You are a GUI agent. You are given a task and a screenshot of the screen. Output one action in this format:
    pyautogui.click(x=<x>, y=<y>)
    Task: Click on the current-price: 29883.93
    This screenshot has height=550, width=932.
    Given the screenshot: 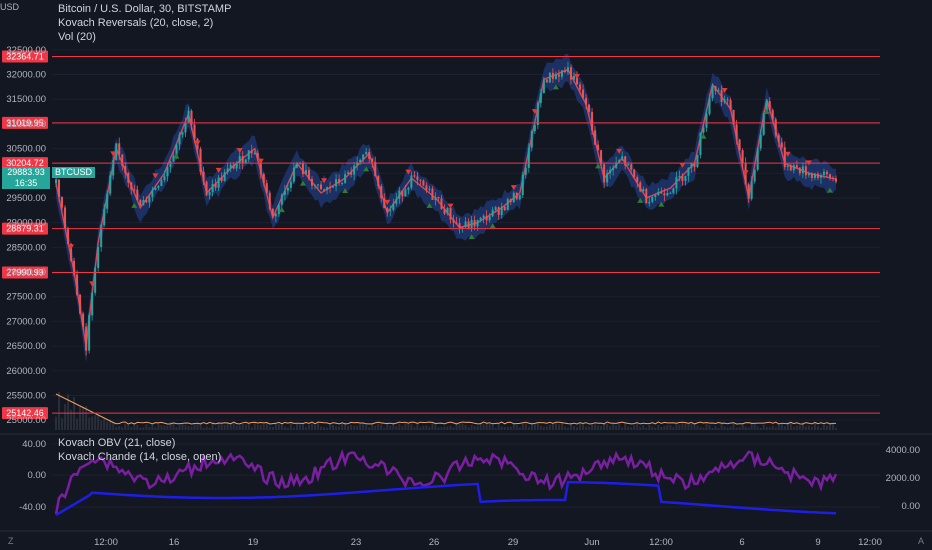 What is the action you would take?
    pyautogui.click(x=26, y=172)
    